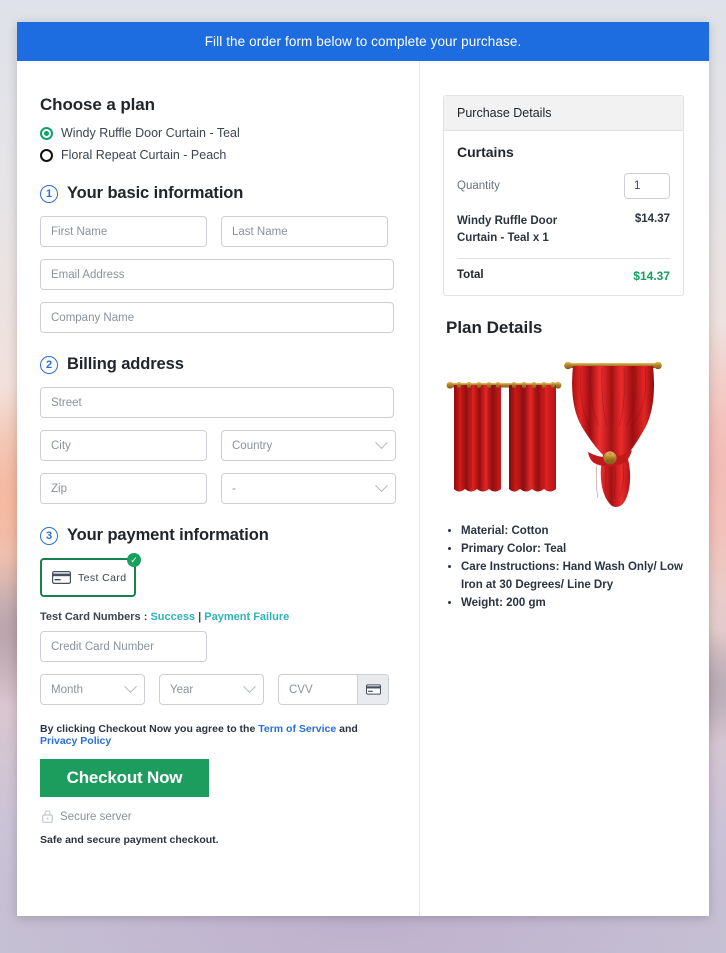  Describe the element at coordinates (347, 729) in the screenshot. I see `agreement-mid: and` at that location.